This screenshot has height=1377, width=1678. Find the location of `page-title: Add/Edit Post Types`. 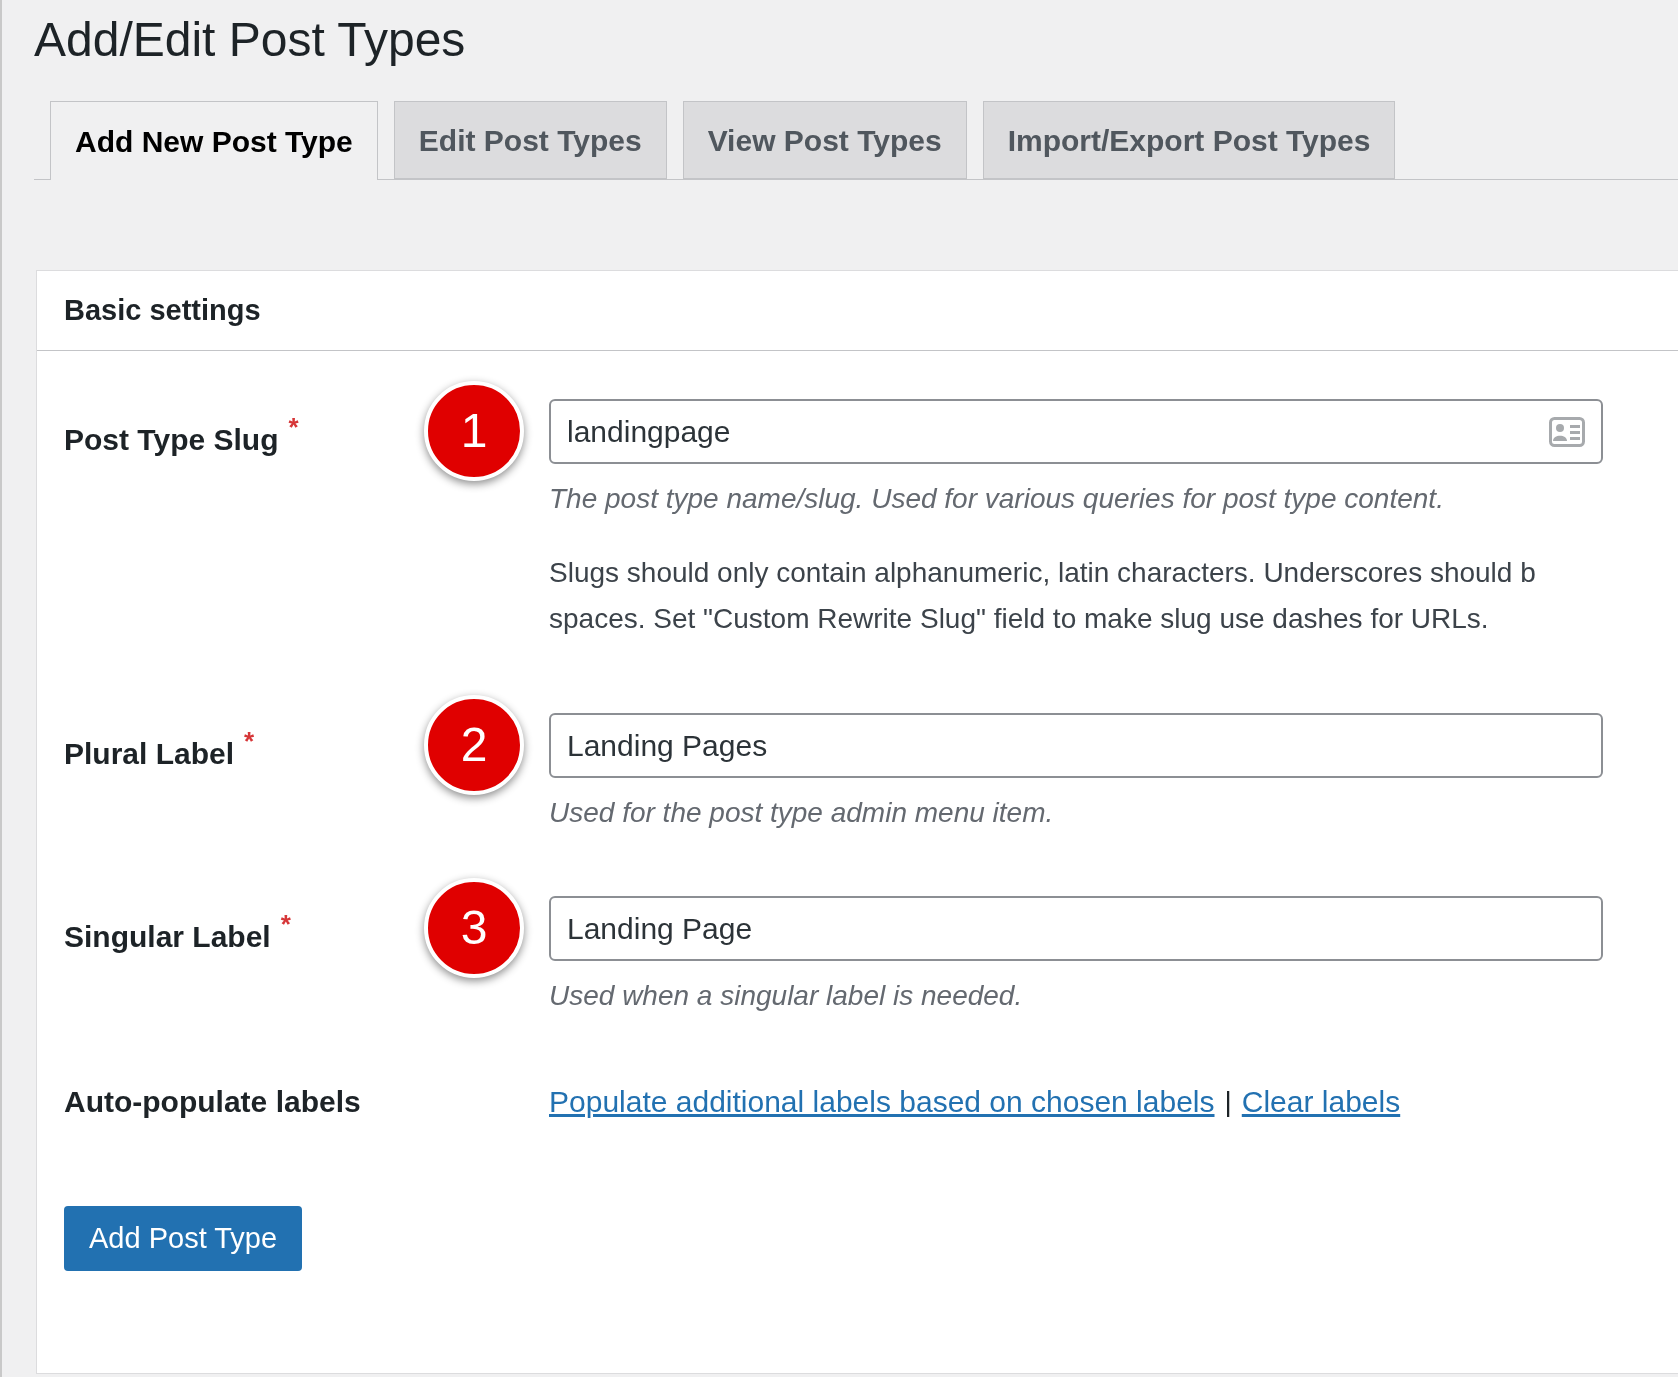

page-title: Add/Edit Post Types is located at coordinates (250, 40).